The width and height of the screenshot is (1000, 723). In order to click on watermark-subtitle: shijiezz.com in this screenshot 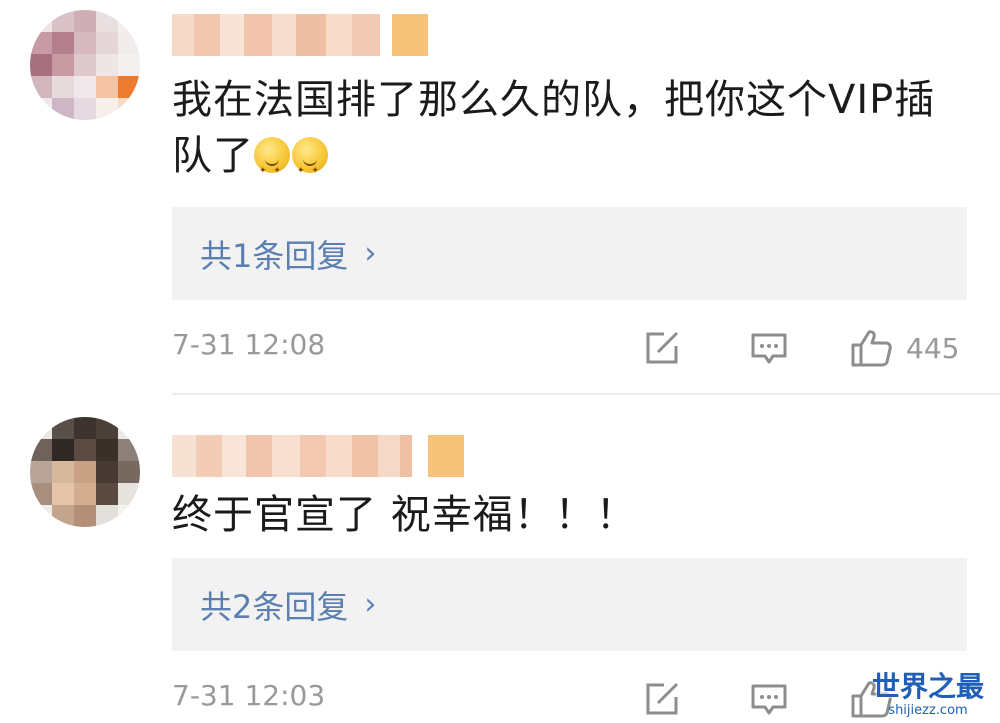, I will do `click(928, 710)`.